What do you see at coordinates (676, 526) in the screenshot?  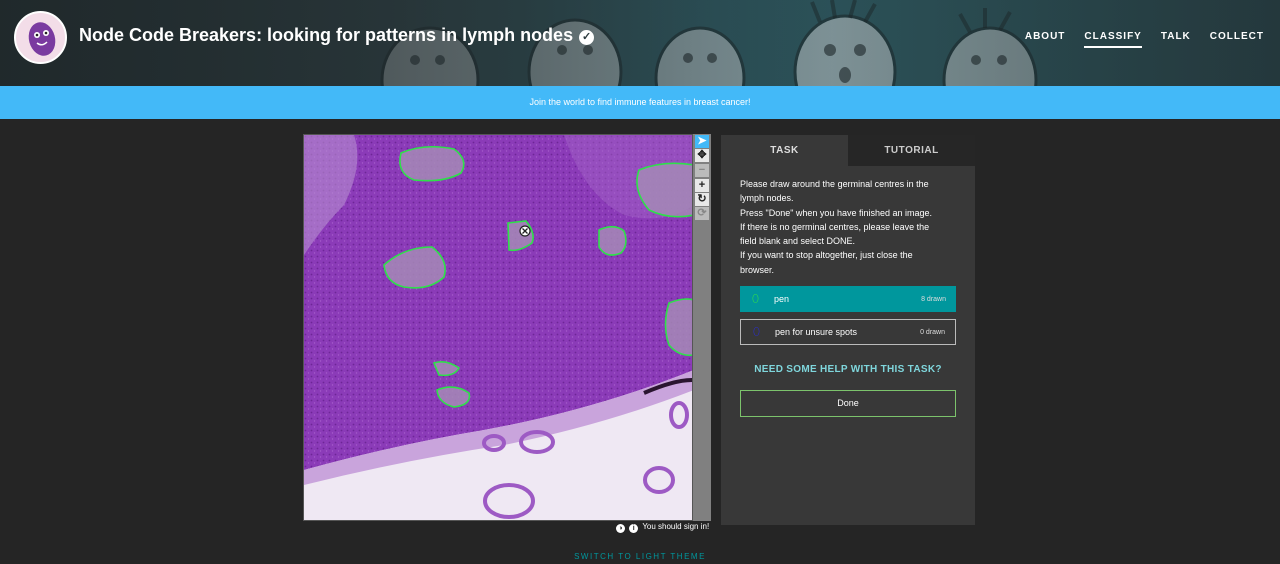 I see `sign-in-text: You should sign in!` at bounding box center [676, 526].